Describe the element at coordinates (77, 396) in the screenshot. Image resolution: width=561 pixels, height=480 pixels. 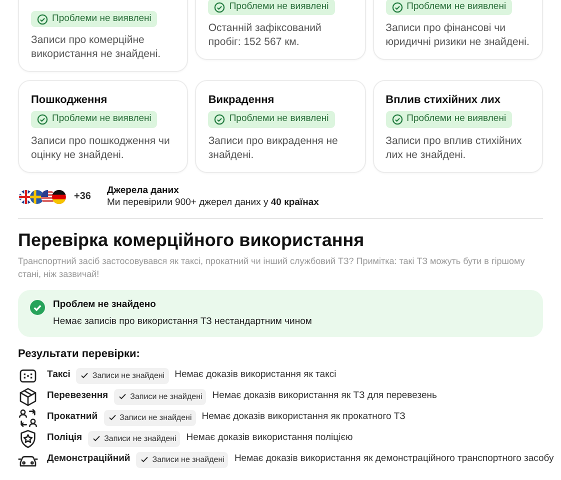
I see `result-label: Перевезення` at that location.